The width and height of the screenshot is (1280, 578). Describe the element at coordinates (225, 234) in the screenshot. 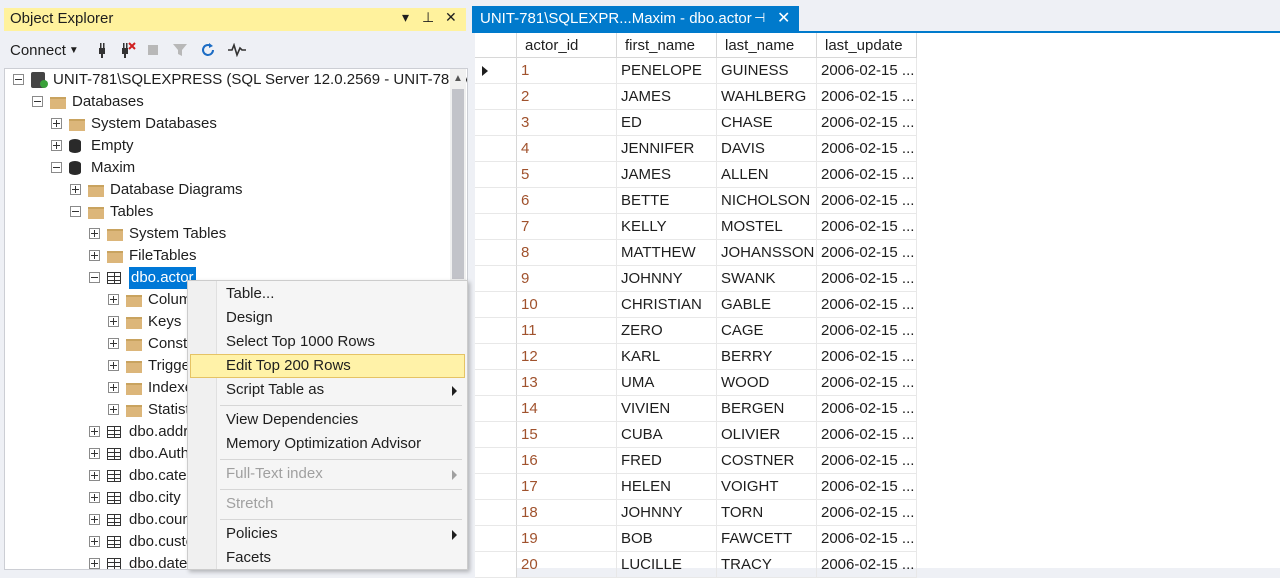

I see `tree-node: System Tables` at that location.